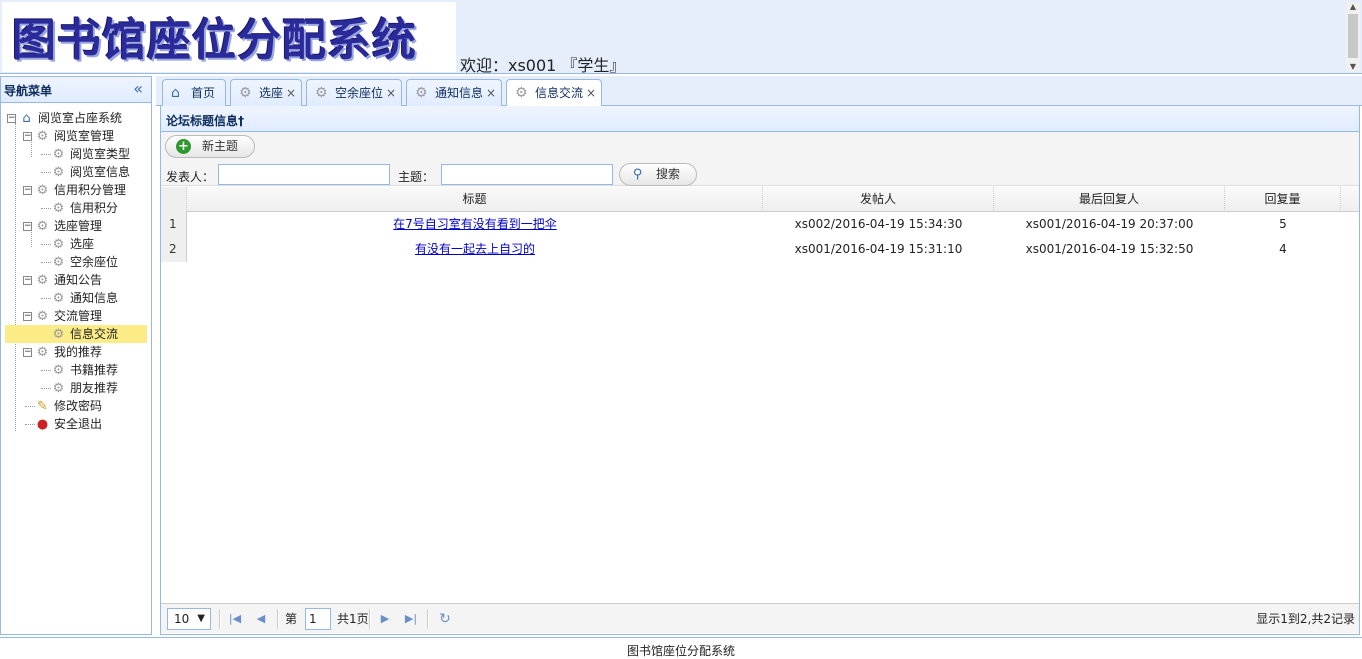 The width and height of the screenshot is (1362, 659). I want to click on tree-group-exchange: − ⚙ 交流管理, so click(76, 316).